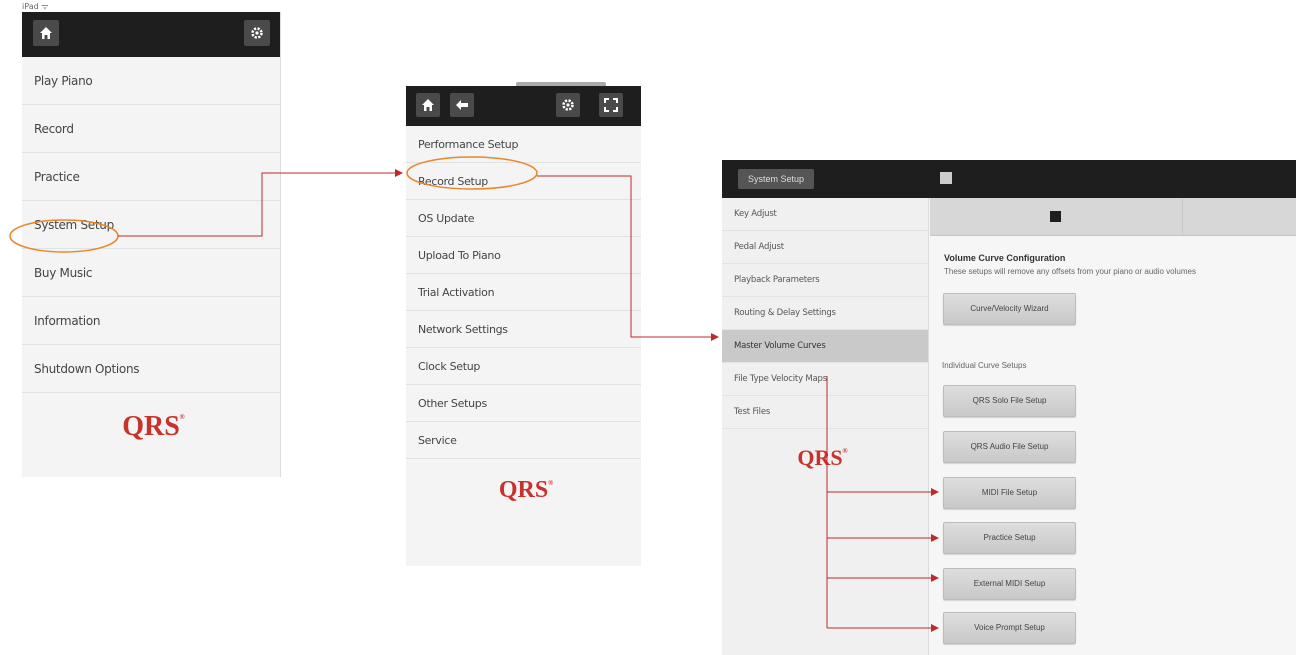 The width and height of the screenshot is (1296, 655). Describe the element at coordinates (1009, 628) in the screenshot. I see `voice-prompt-setup-button: Voice Prompt Setup` at that location.